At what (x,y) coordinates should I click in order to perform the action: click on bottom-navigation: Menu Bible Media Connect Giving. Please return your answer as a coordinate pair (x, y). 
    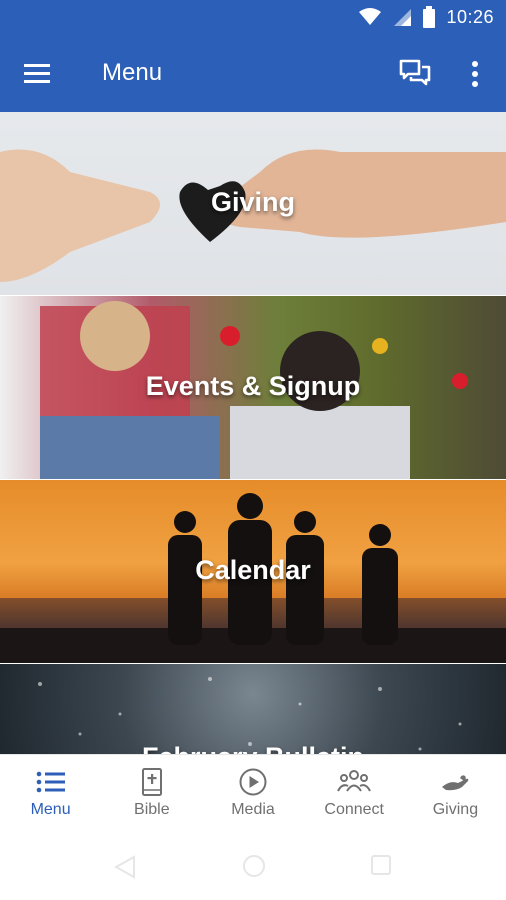
    Looking at the image, I should click on (253, 793).